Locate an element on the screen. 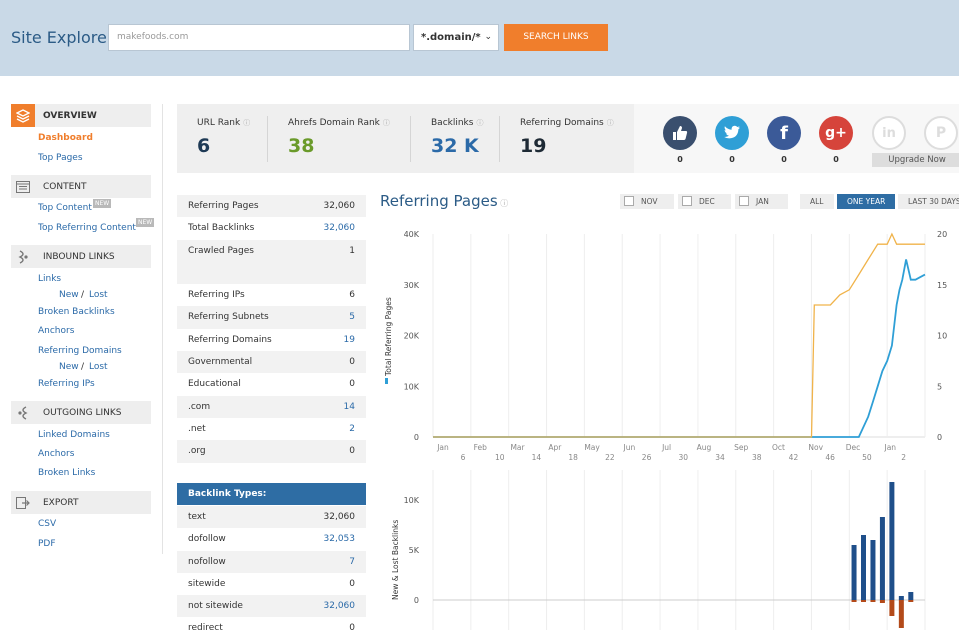  row-label: redirect is located at coordinates (205, 628).